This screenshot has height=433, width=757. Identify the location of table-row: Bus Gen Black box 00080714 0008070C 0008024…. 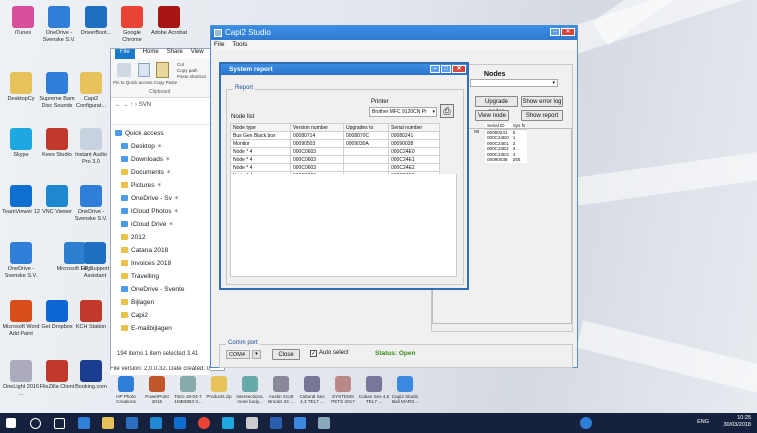
(335, 135).